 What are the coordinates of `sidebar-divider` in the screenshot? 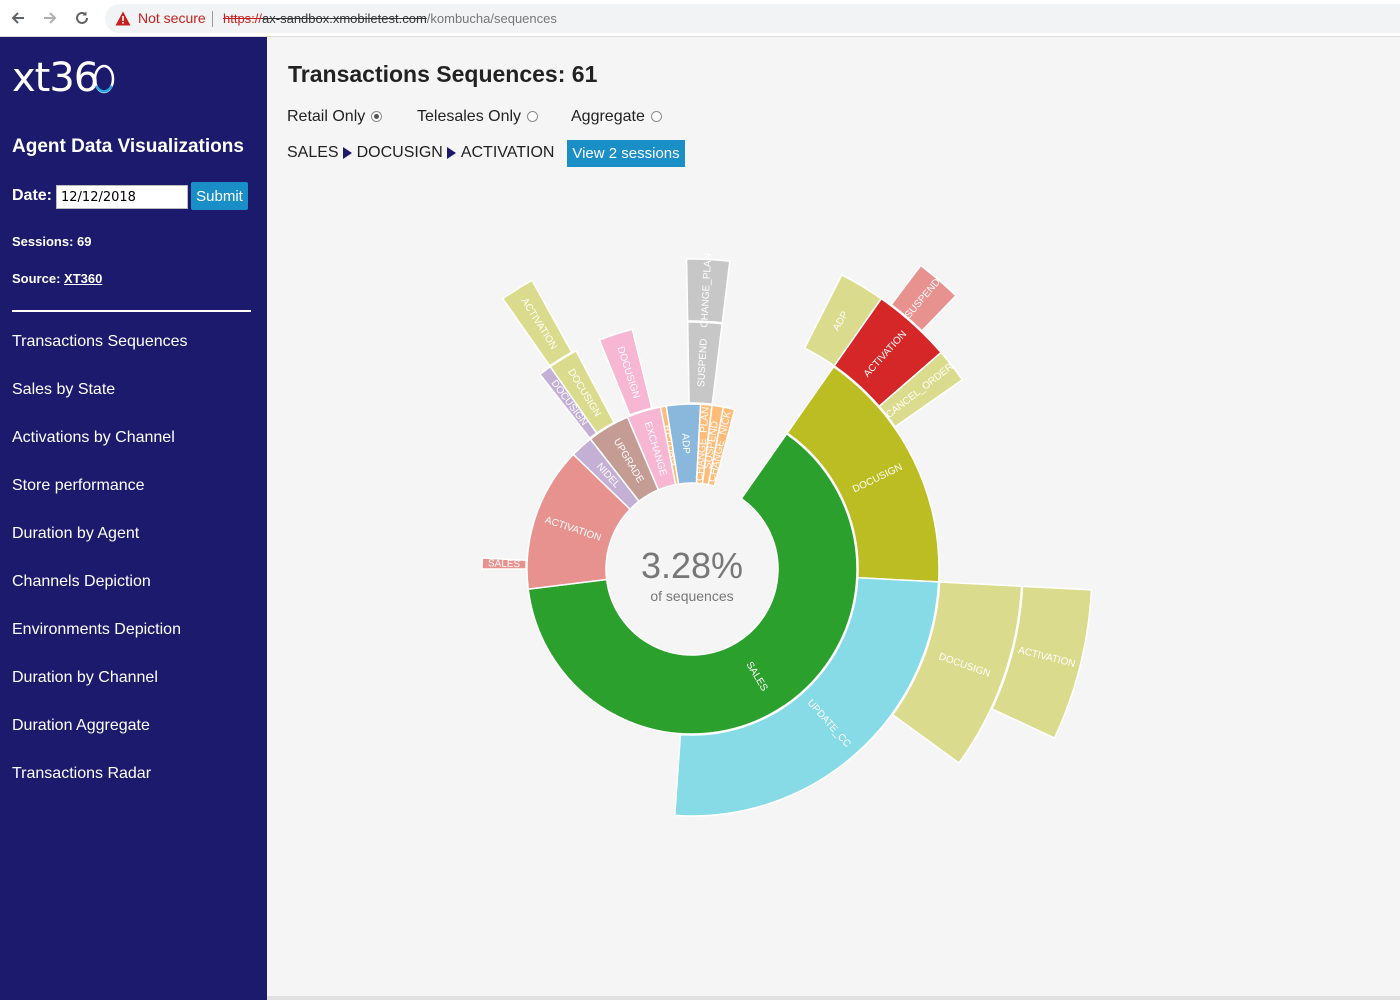 It's located at (131, 311).